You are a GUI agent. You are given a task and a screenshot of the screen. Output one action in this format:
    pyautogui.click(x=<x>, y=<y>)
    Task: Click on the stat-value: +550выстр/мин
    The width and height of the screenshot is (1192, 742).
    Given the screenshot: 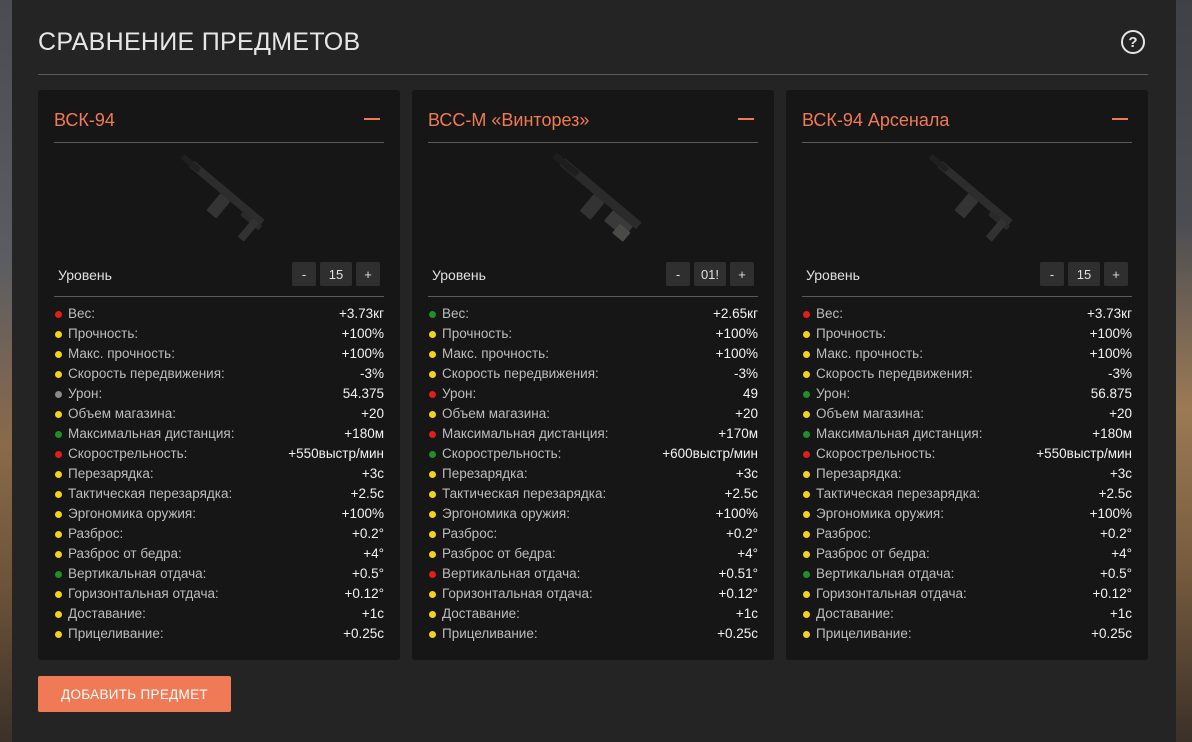 What is the action you would take?
    pyautogui.click(x=336, y=453)
    